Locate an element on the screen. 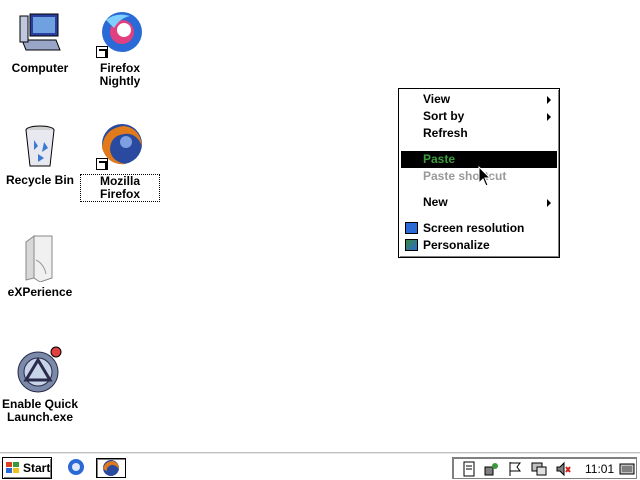  personalize-icon is located at coordinates (411, 245).